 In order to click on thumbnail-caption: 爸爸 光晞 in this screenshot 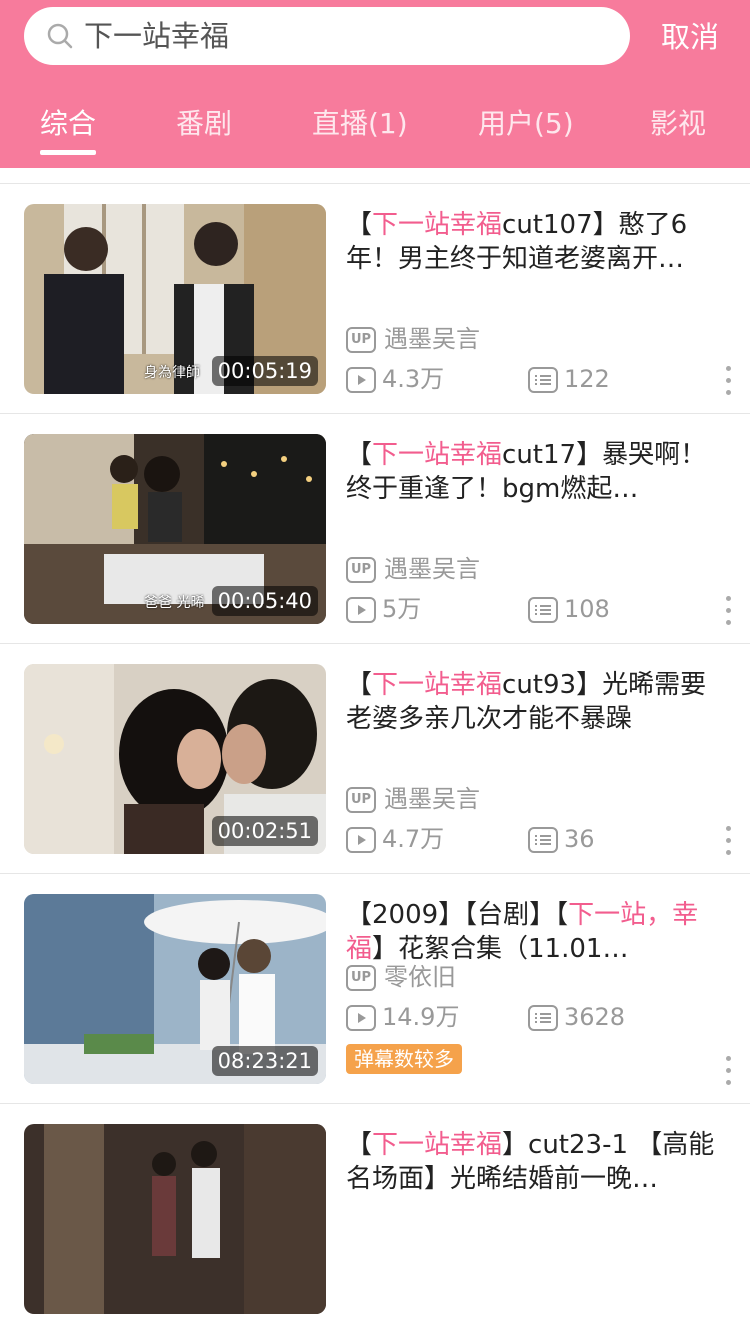, I will do `click(174, 603)`.